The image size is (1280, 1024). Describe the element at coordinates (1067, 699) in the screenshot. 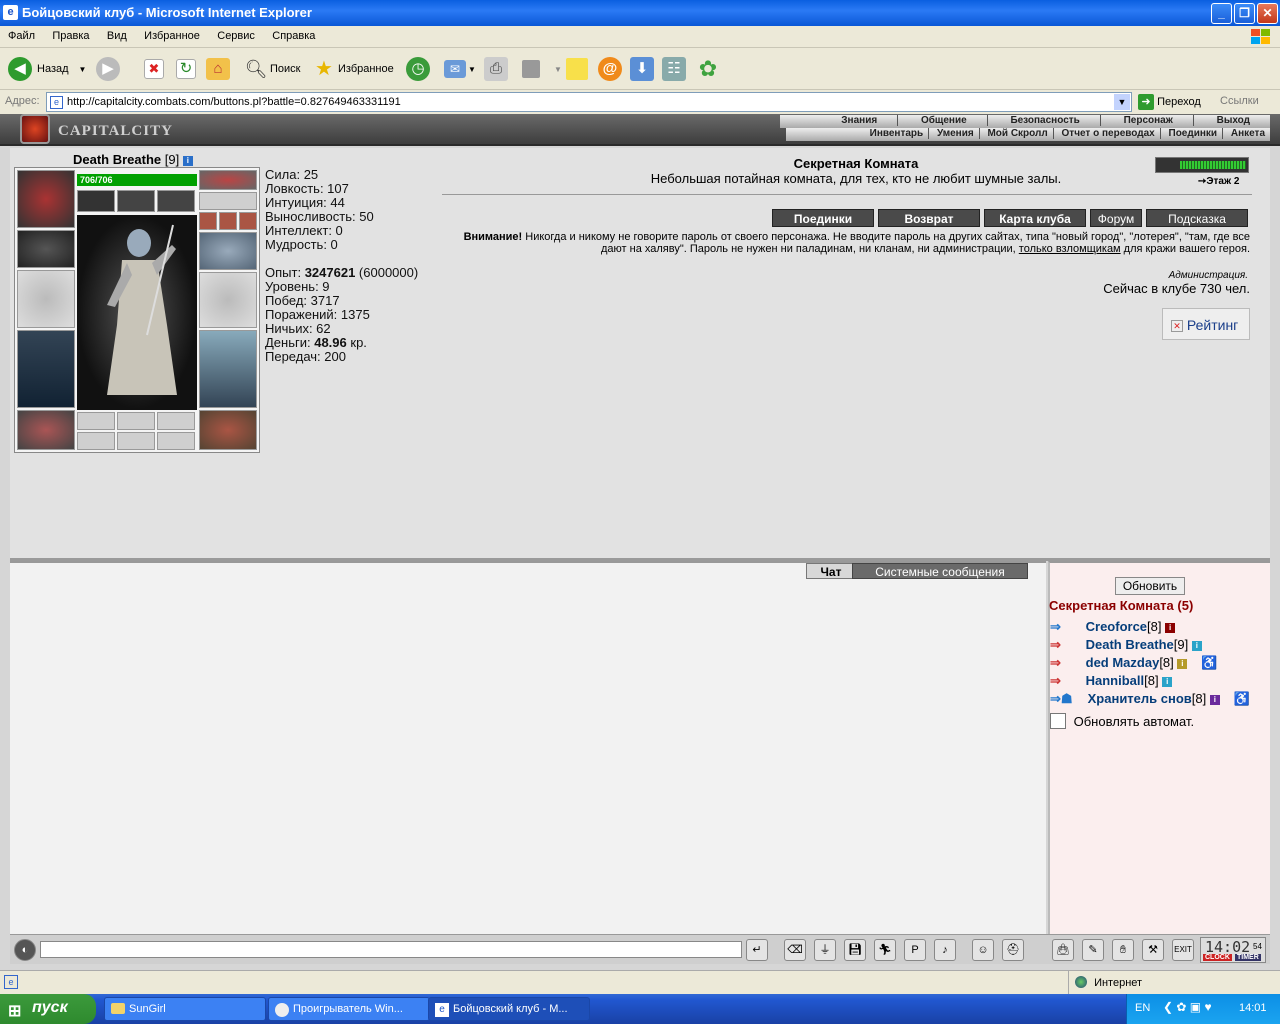

I see `private-message-icon: ⇒☗` at that location.